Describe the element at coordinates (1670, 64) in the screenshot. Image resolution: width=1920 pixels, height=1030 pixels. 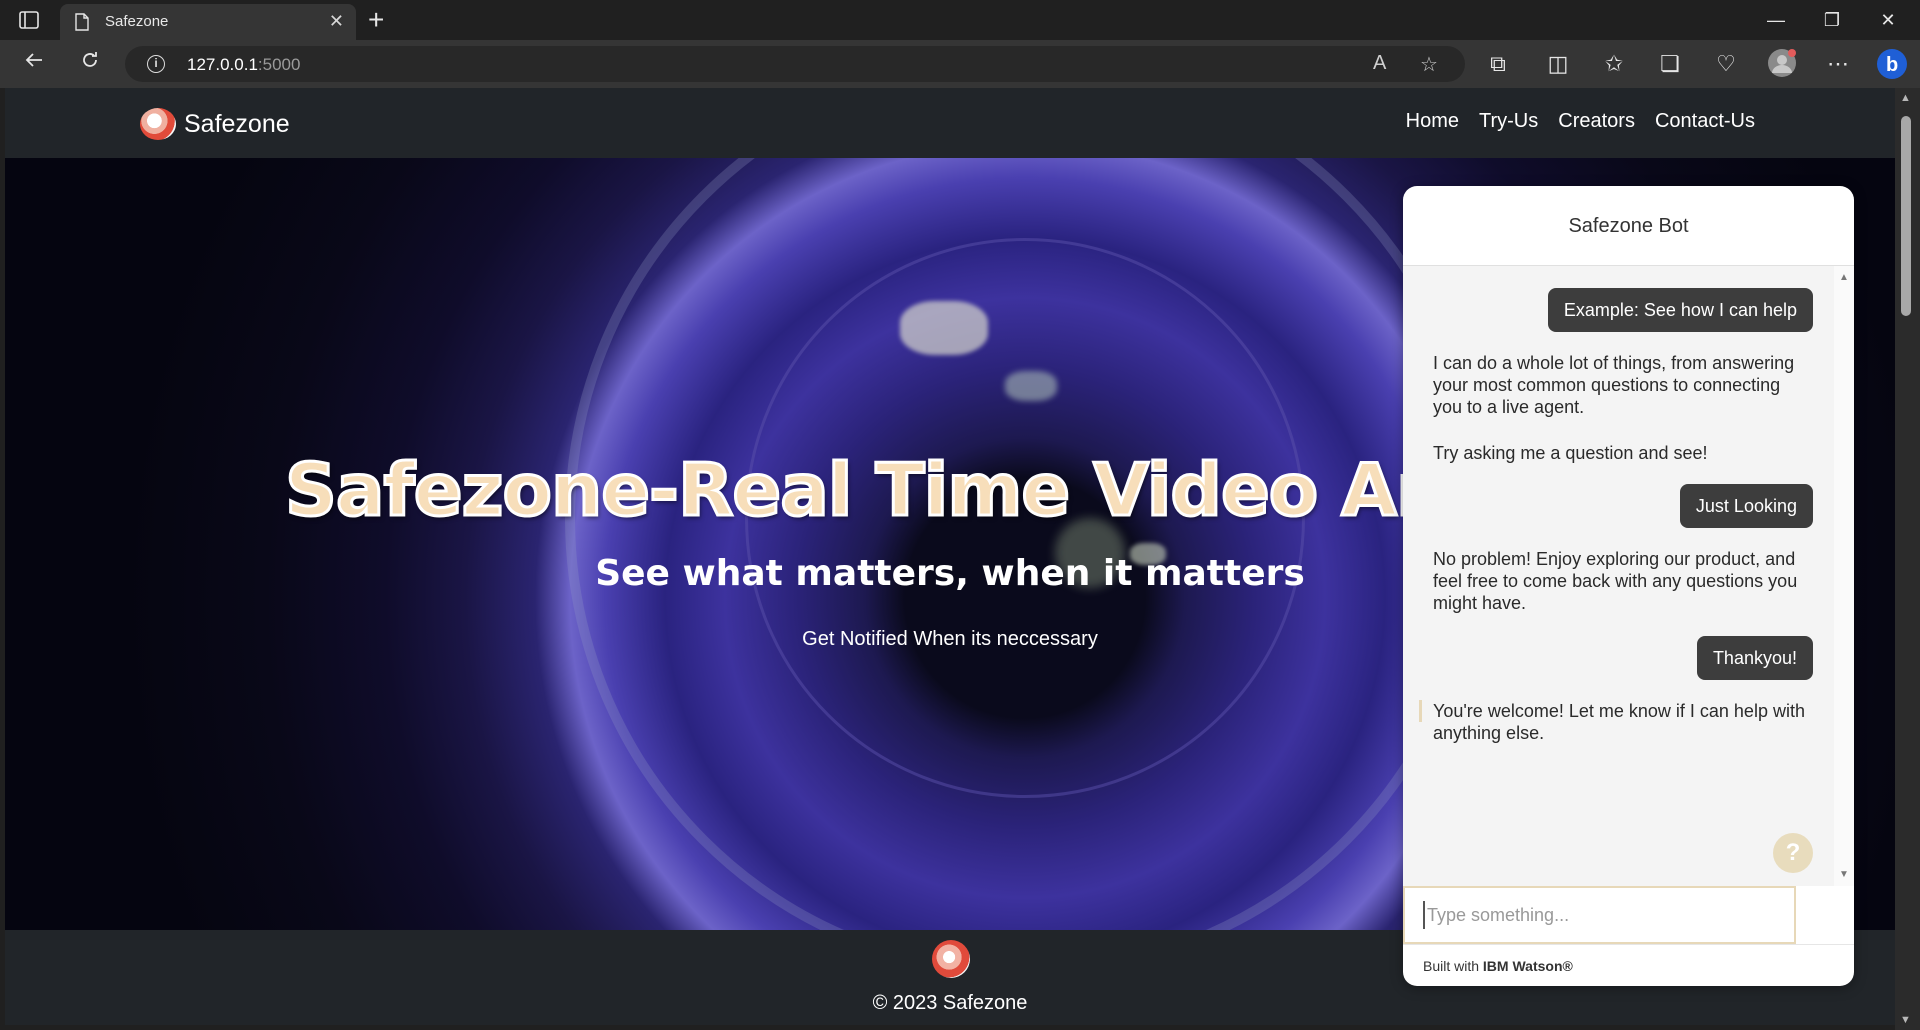
I see `collections-icon: ❏` at that location.